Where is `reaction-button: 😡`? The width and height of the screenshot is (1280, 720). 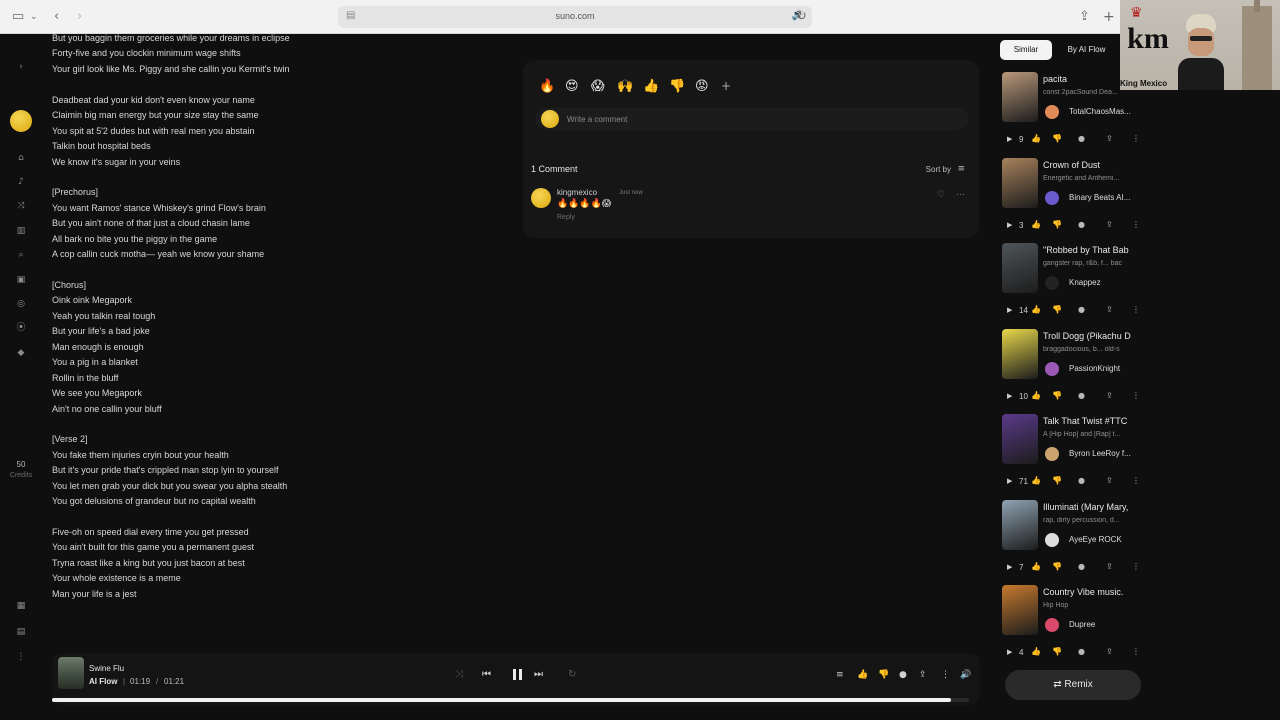 reaction-button: 😡 is located at coordinates (708, 87).